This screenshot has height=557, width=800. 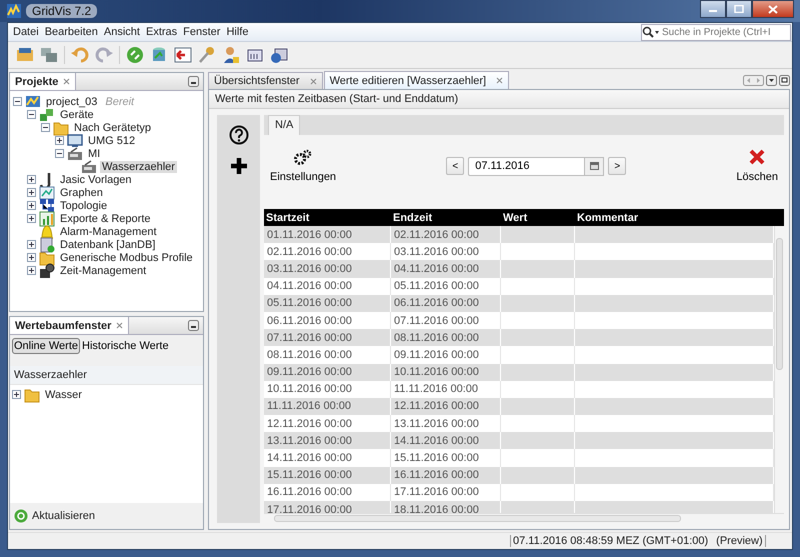 I want to click on tree-item: Alarm-Management, so click(x=108, y=232).